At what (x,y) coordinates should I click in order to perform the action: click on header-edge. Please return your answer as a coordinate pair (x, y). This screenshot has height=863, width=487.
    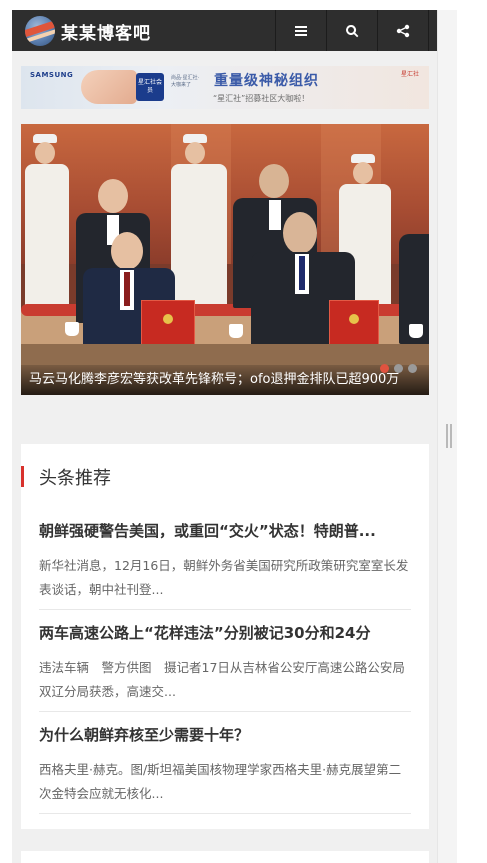
    Looking at the image, I should click on (432, 30).